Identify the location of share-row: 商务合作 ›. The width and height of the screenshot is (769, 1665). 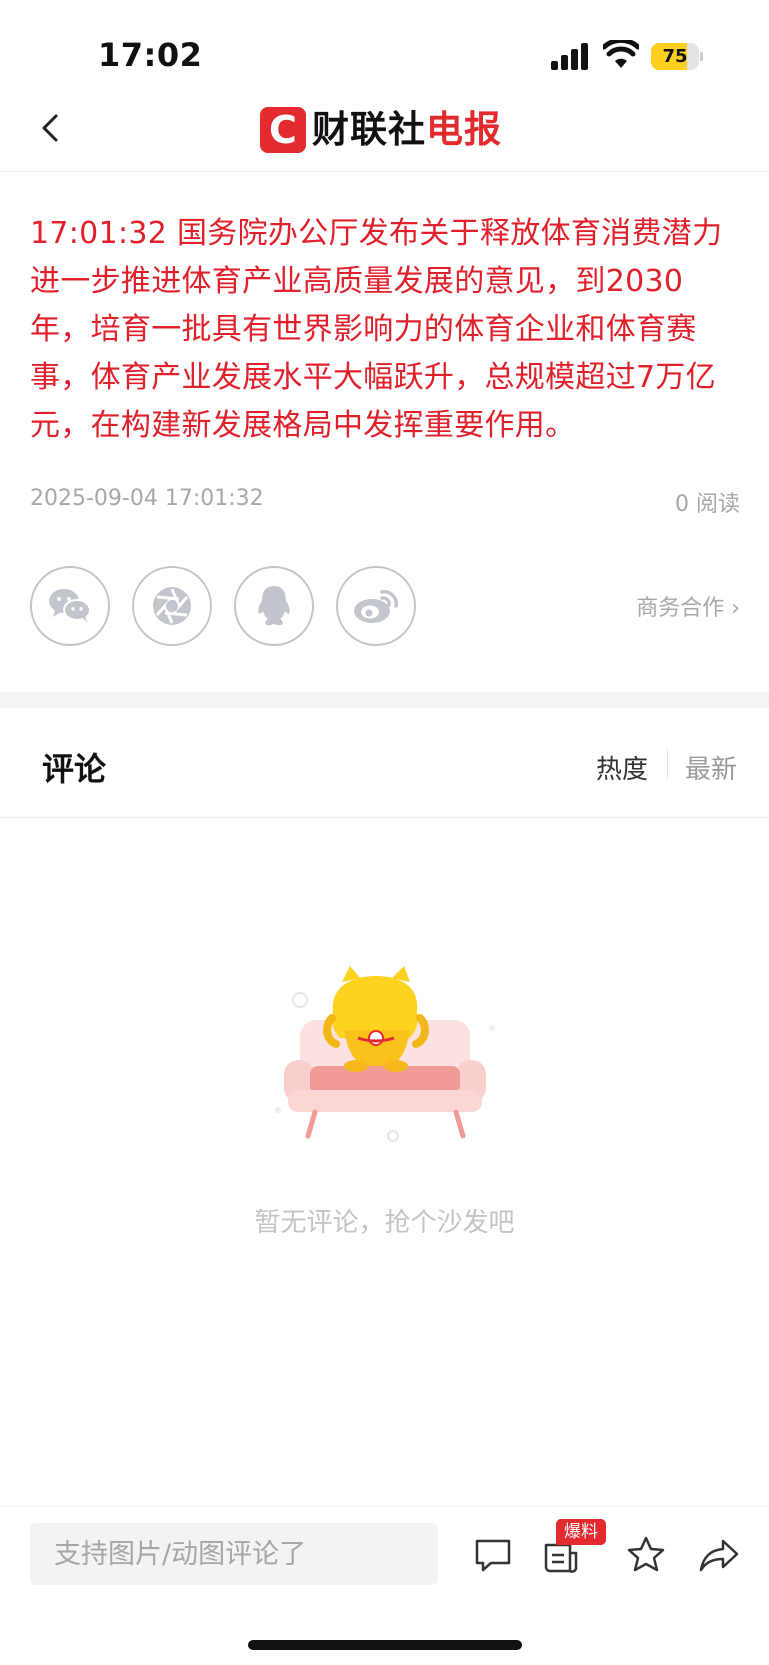
(385, 606).